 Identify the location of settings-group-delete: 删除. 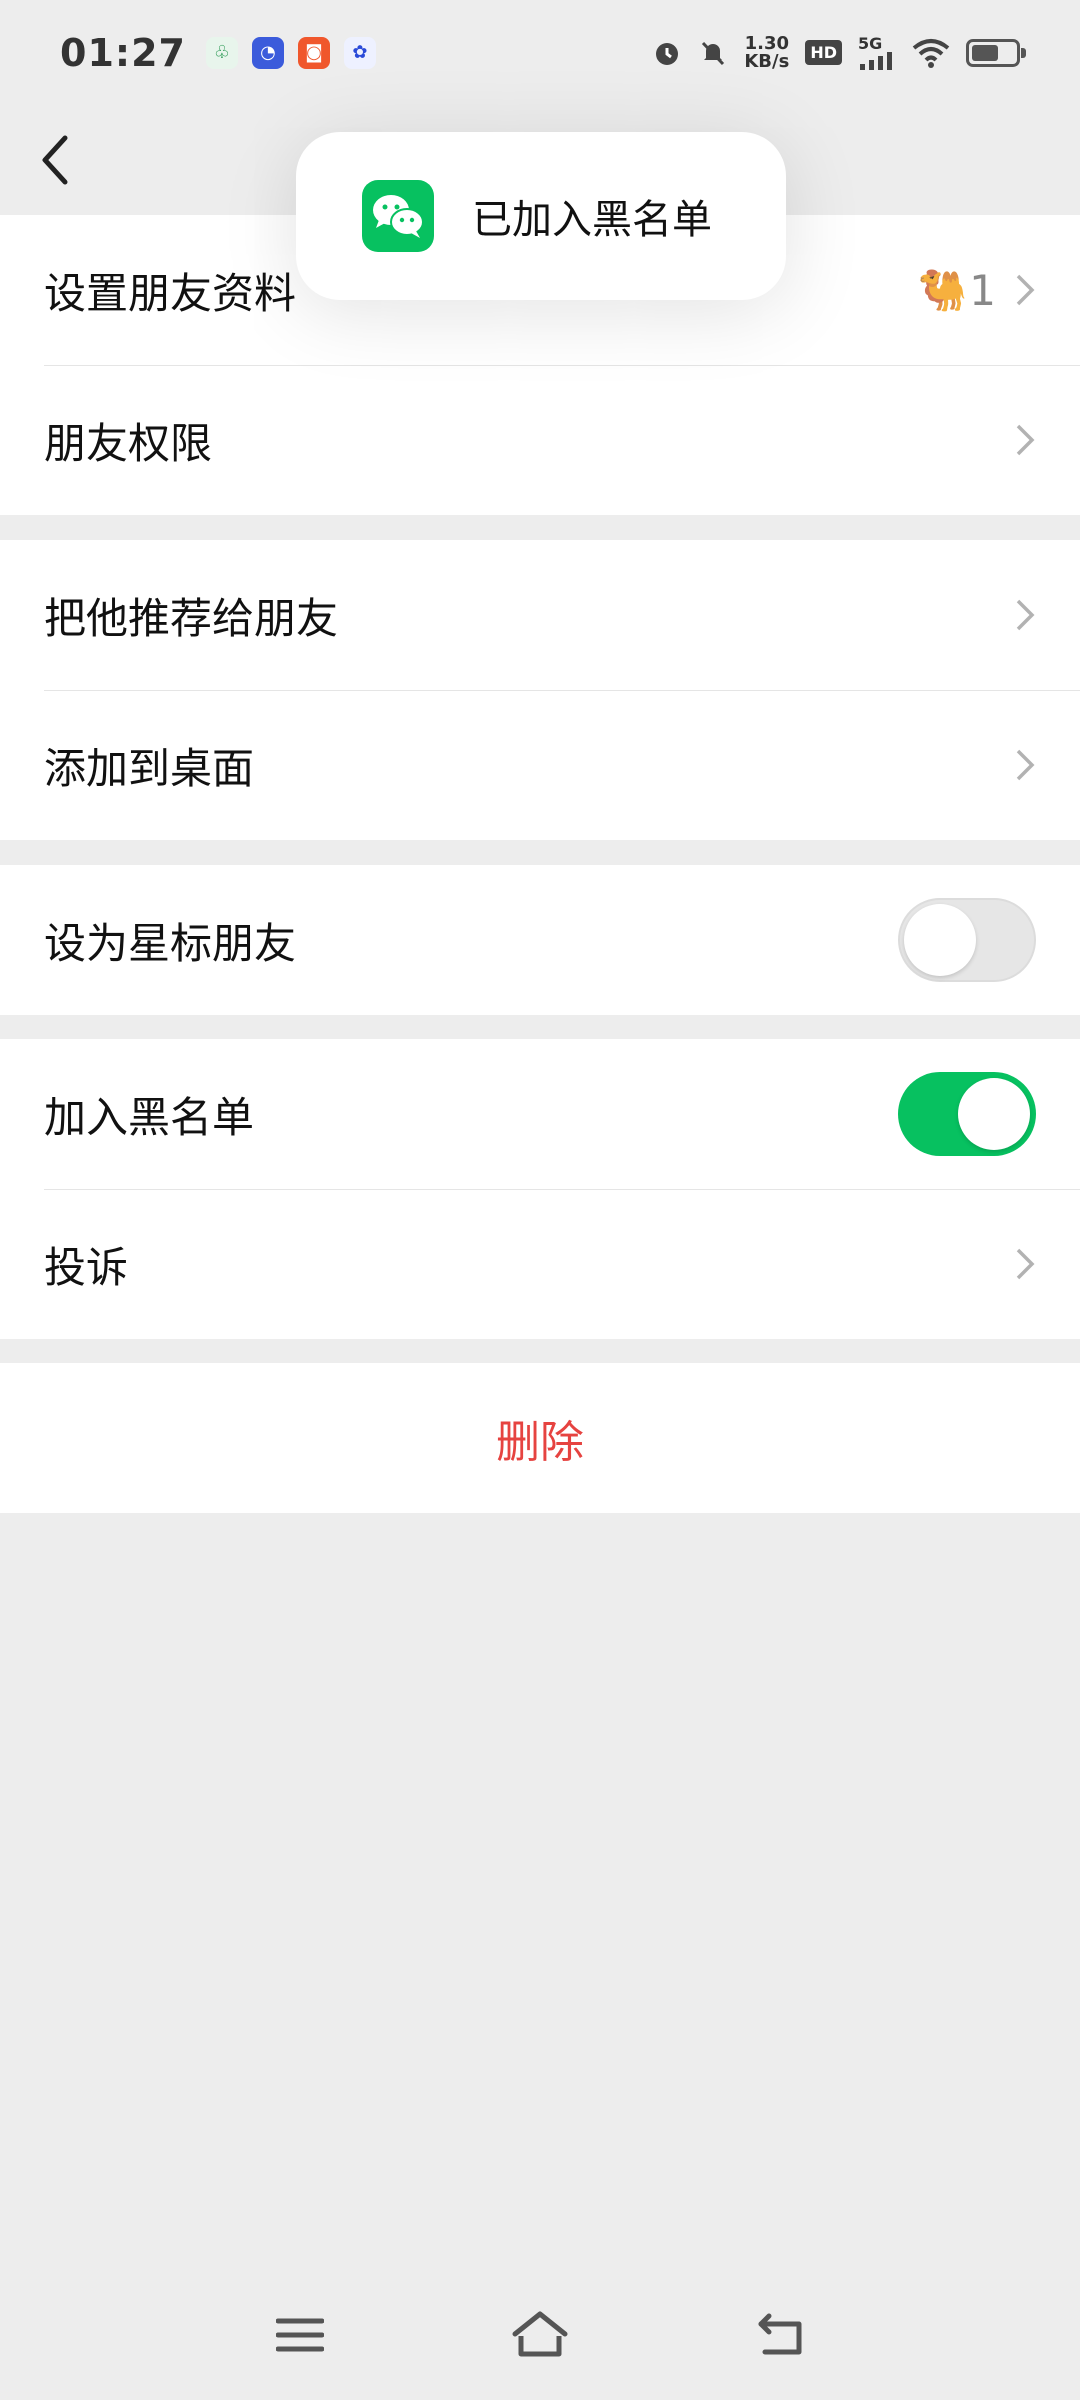
(540, 1438).